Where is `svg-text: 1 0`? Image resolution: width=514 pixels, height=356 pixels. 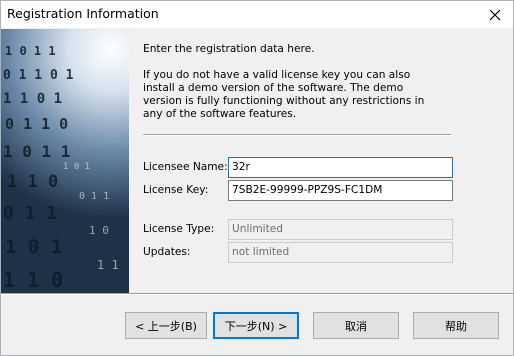 svg-text: 1 0 is located at coordinates (99, 230).